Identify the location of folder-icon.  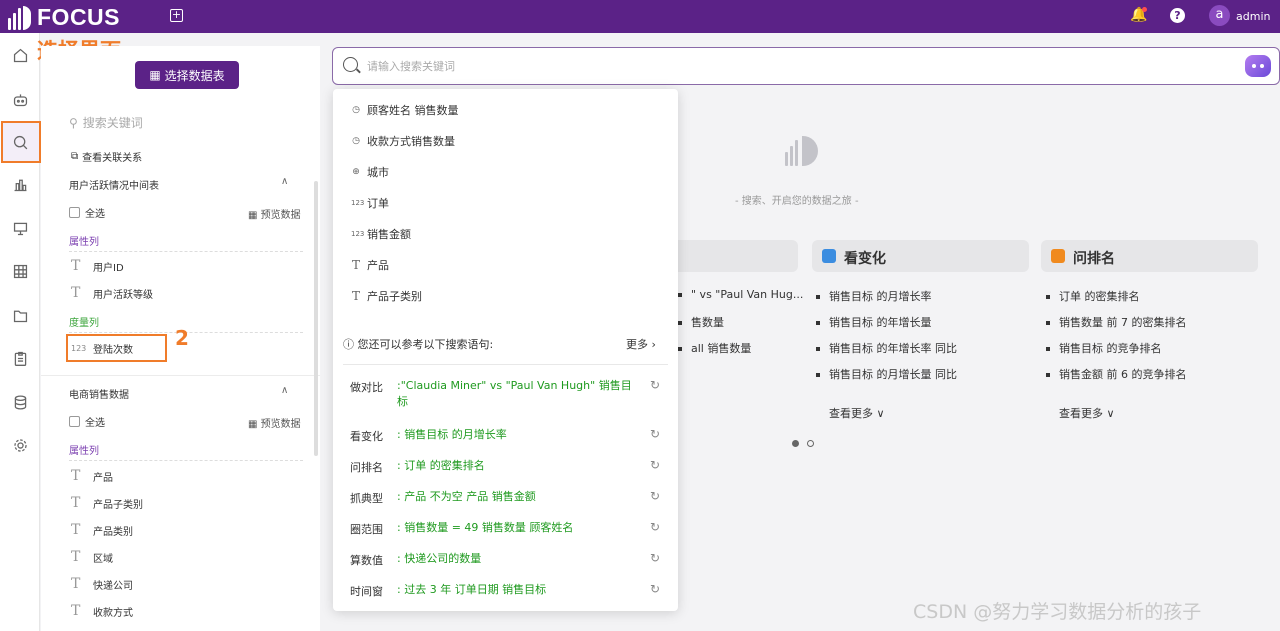
(20, 315).